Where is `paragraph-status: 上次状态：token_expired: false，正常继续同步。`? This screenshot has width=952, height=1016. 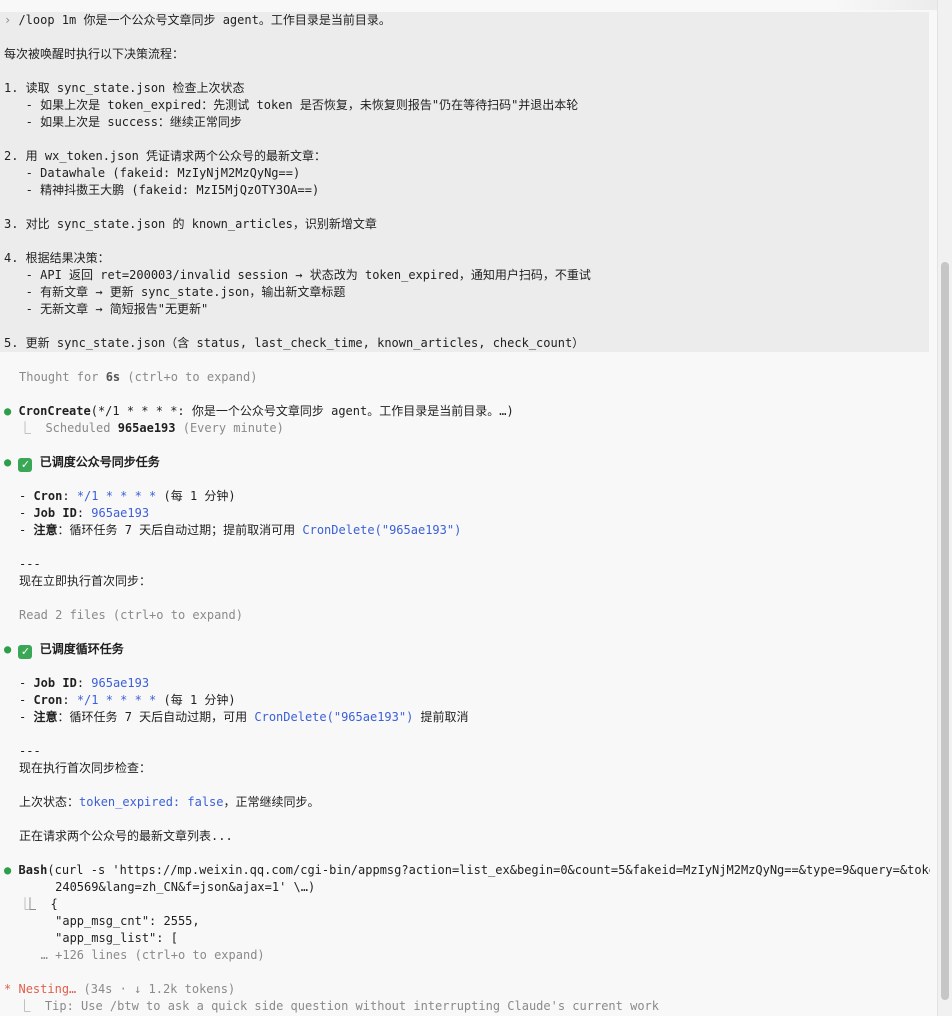 paragraph-status: 上次状态：token_expired: false，正常继续同步。 is located at coordinates (169, 802).